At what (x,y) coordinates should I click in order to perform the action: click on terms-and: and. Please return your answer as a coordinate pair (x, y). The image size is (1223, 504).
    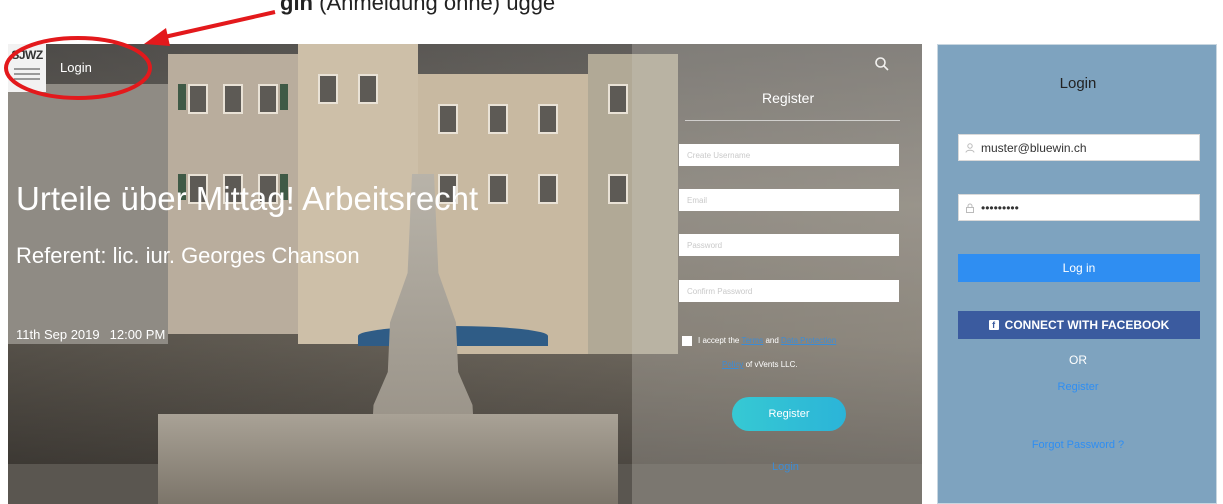
    Looking at the image, I should click on (772, 340).